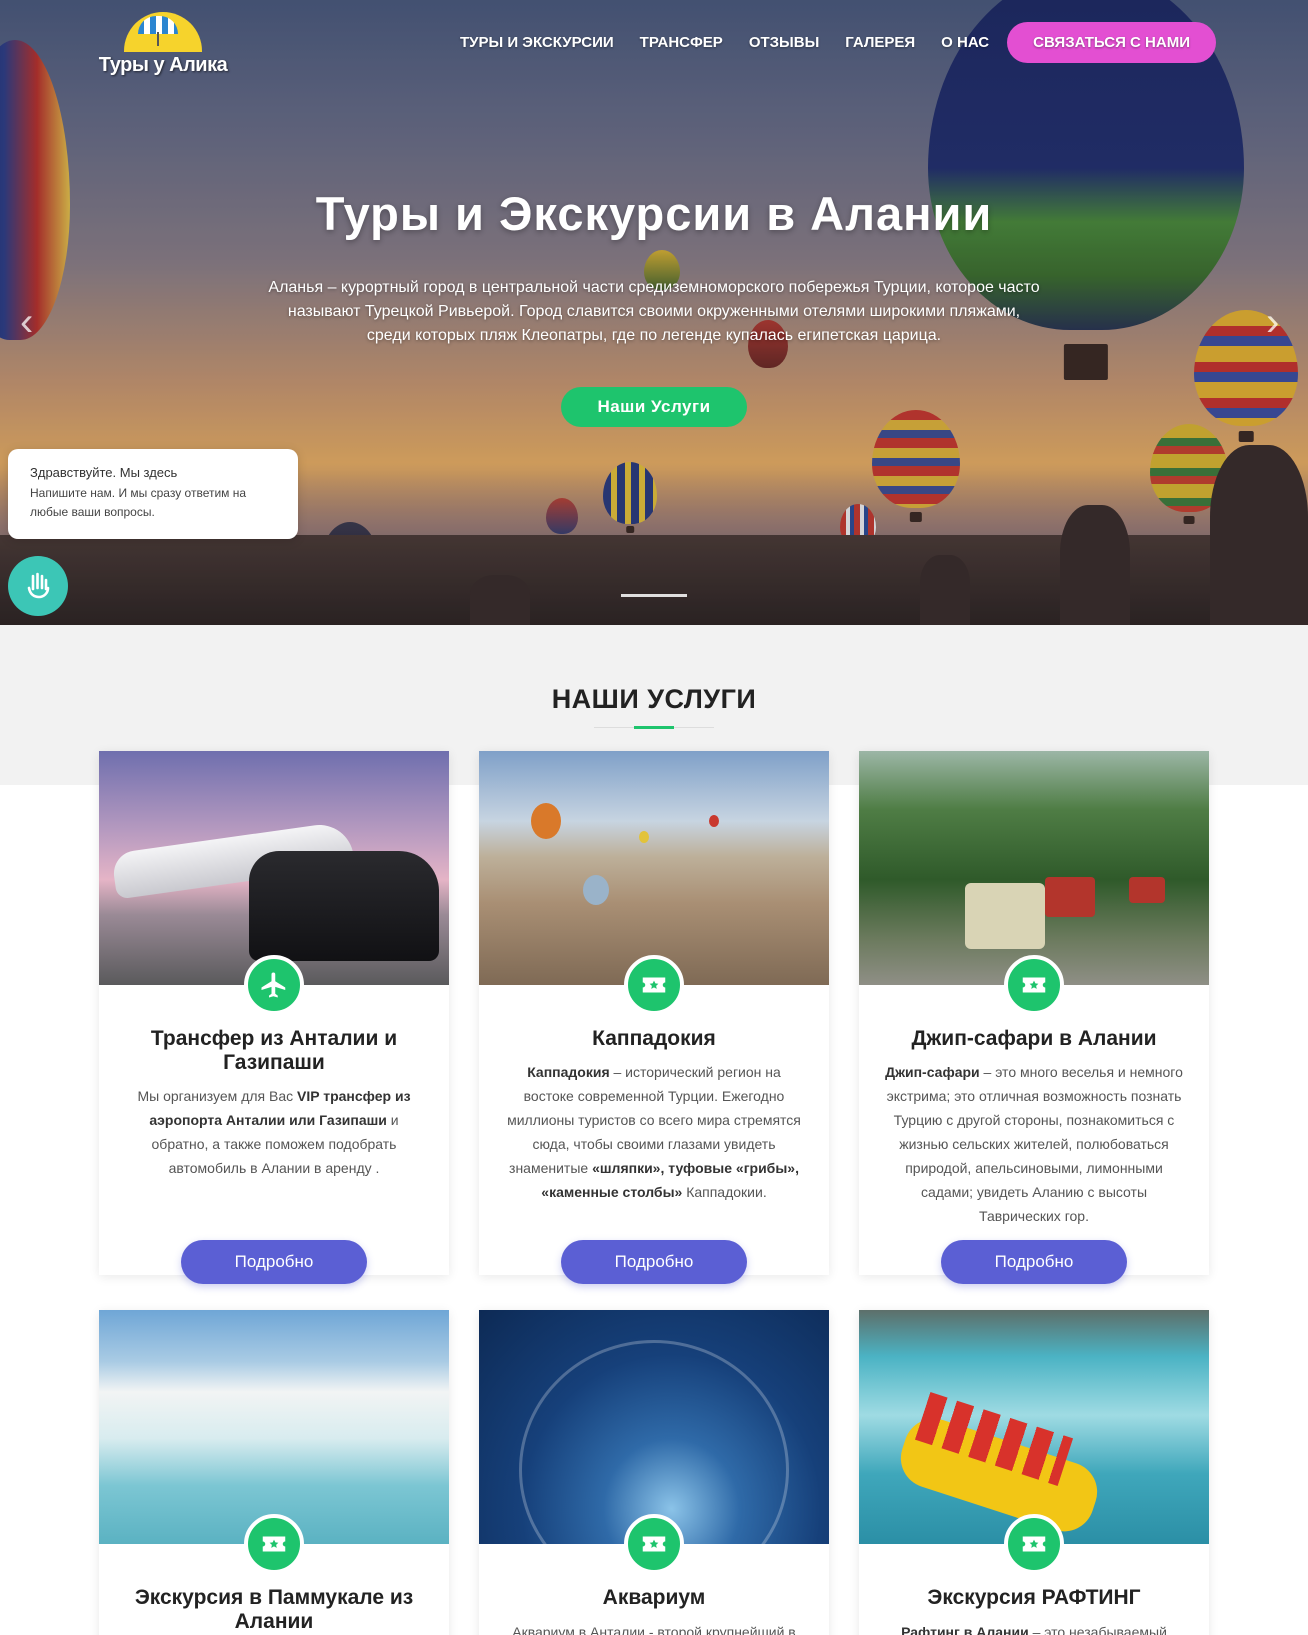 The width and height of the screenshot is (1308, 1635). I want to click on services-section-title: НАШИ УСЛУГИ, so click(654, 699).